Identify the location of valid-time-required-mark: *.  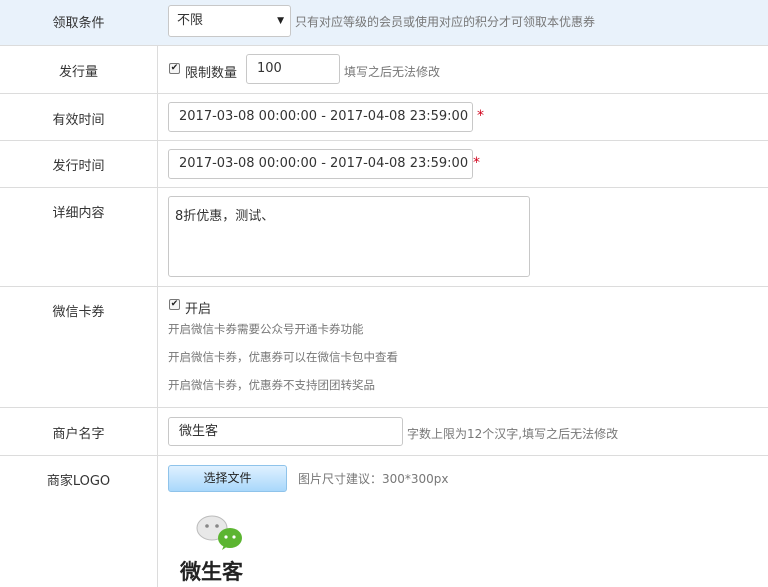
(480, 116).